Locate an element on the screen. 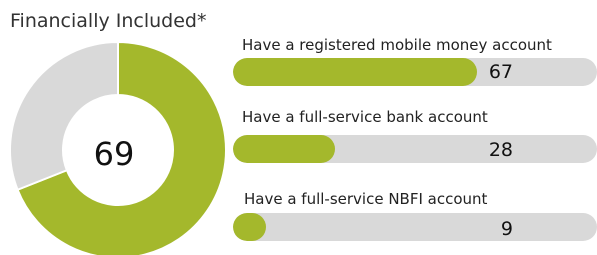  bar-label: Have a registered mobile money account is located at coordinates (397, 45).